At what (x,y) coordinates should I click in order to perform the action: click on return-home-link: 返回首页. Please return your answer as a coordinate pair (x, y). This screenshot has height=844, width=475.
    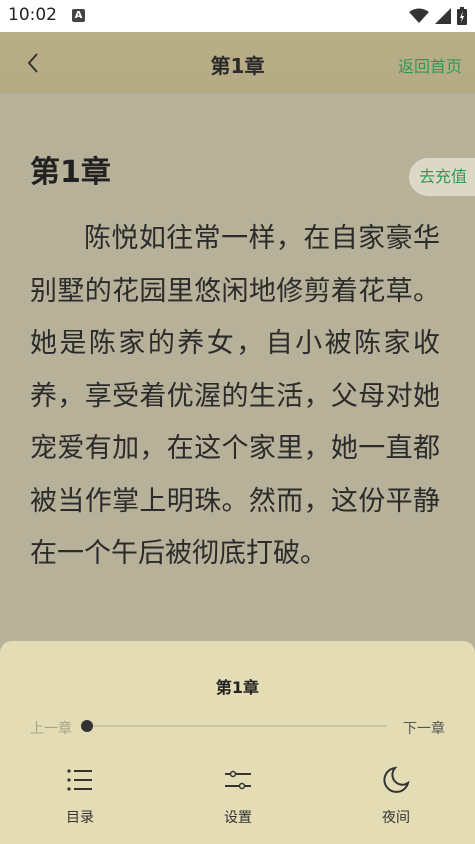
    Looking at the image, I should click on (430, 65).